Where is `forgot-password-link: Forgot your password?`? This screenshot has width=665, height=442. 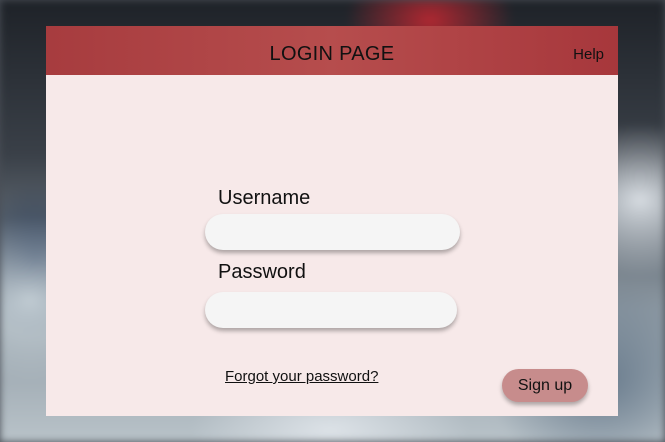 forgot-password-link: Forgot your password? is located at coordinates (301, 376).